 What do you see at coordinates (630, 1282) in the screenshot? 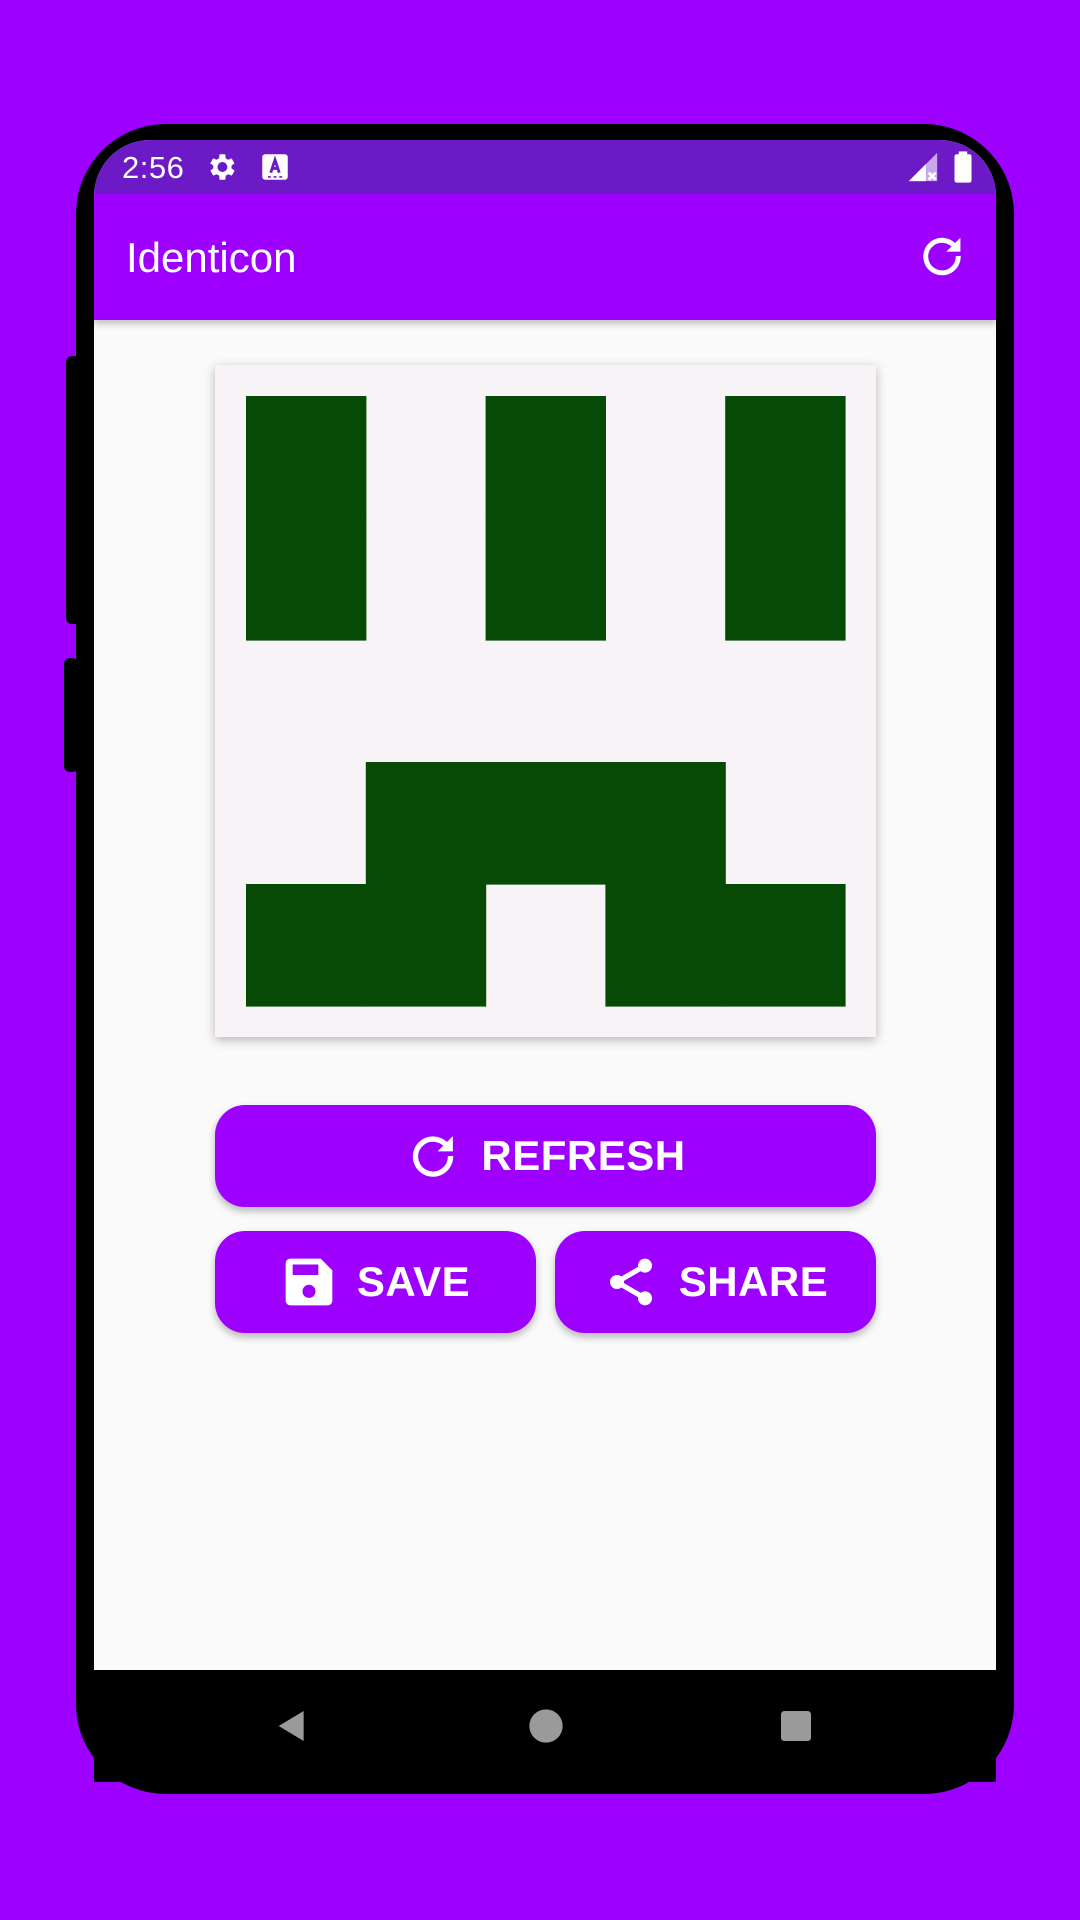
I see `share-icon` at bounding box center [630, 1282].